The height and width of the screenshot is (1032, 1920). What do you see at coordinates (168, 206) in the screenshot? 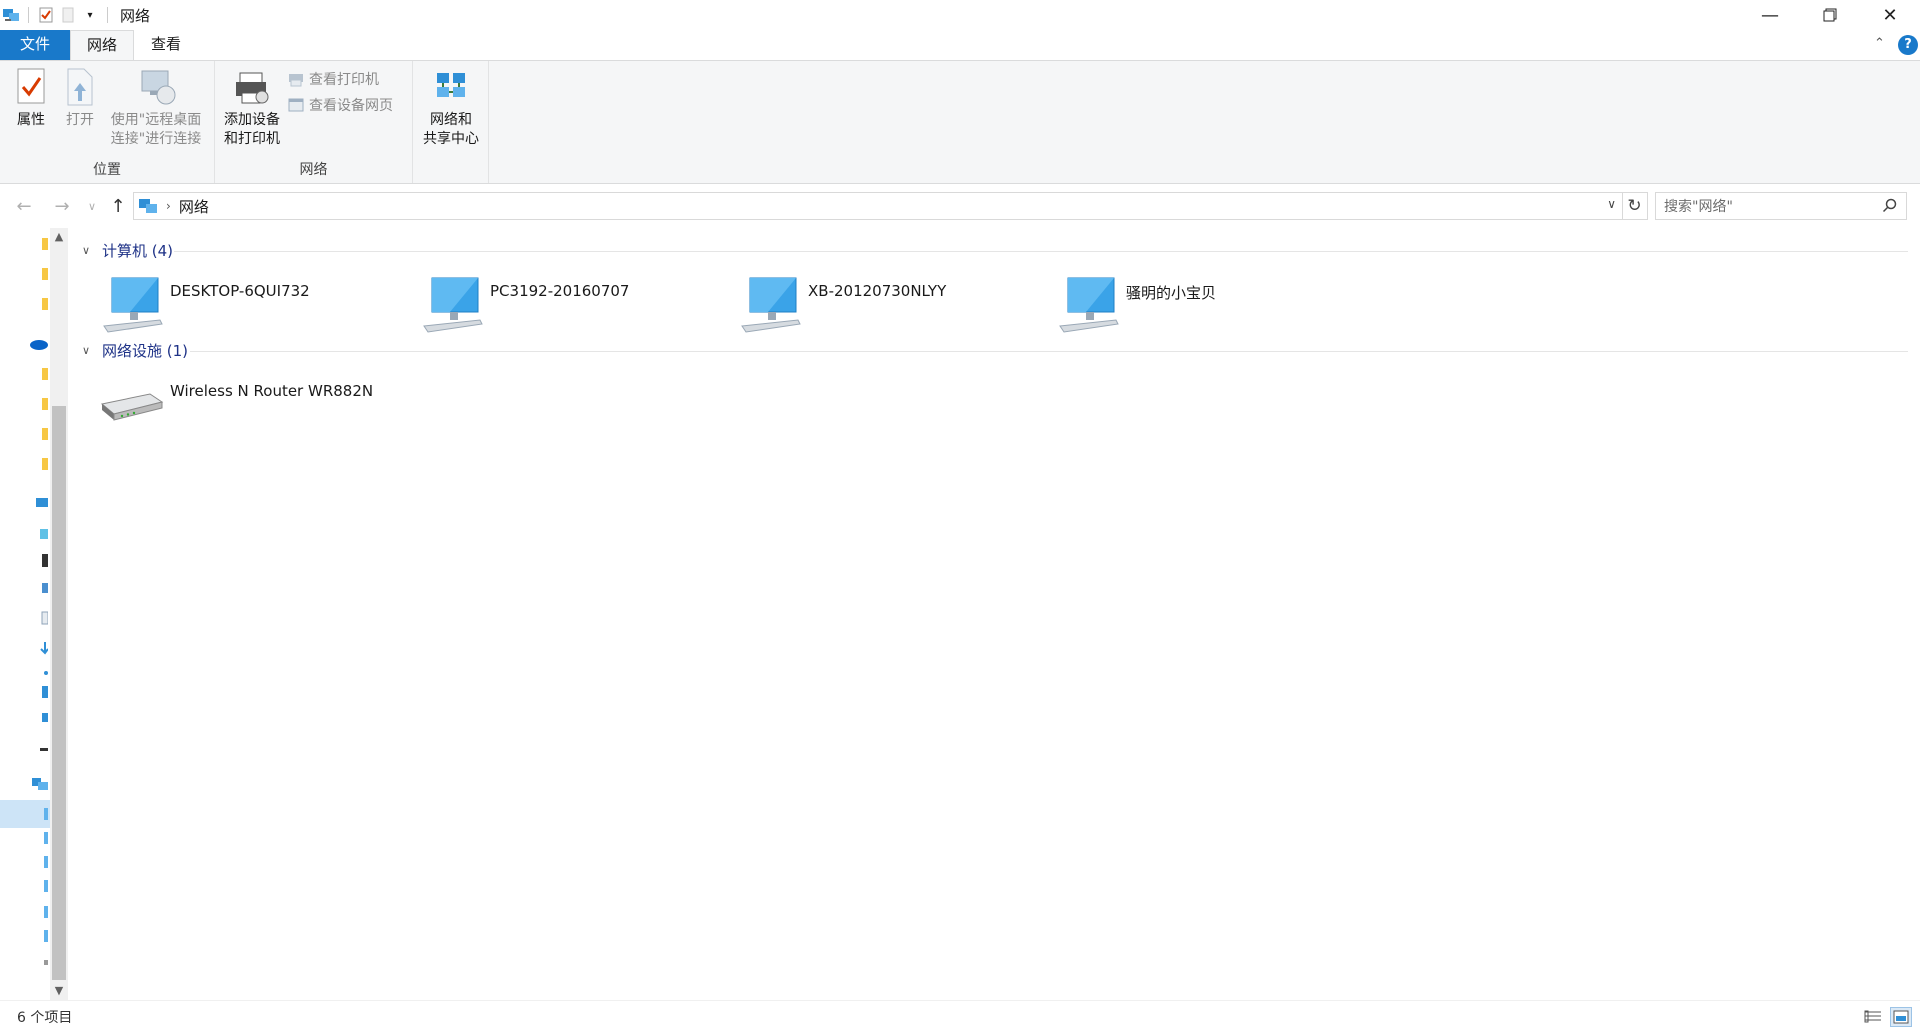
I see `breadcrumb-chevron-icon: ›` at bounding box center [168, 206].